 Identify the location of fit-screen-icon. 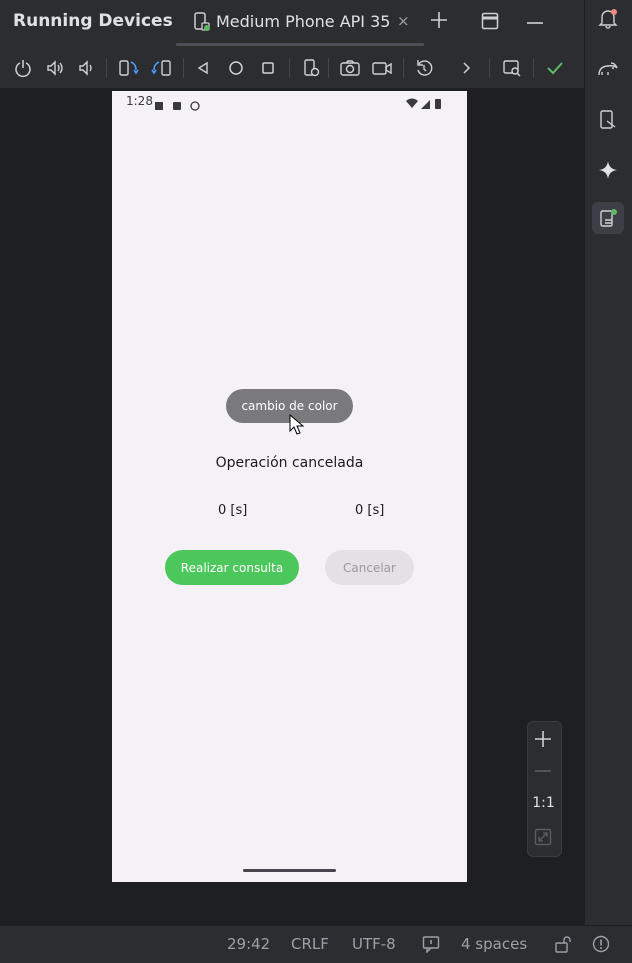
(543, 839).